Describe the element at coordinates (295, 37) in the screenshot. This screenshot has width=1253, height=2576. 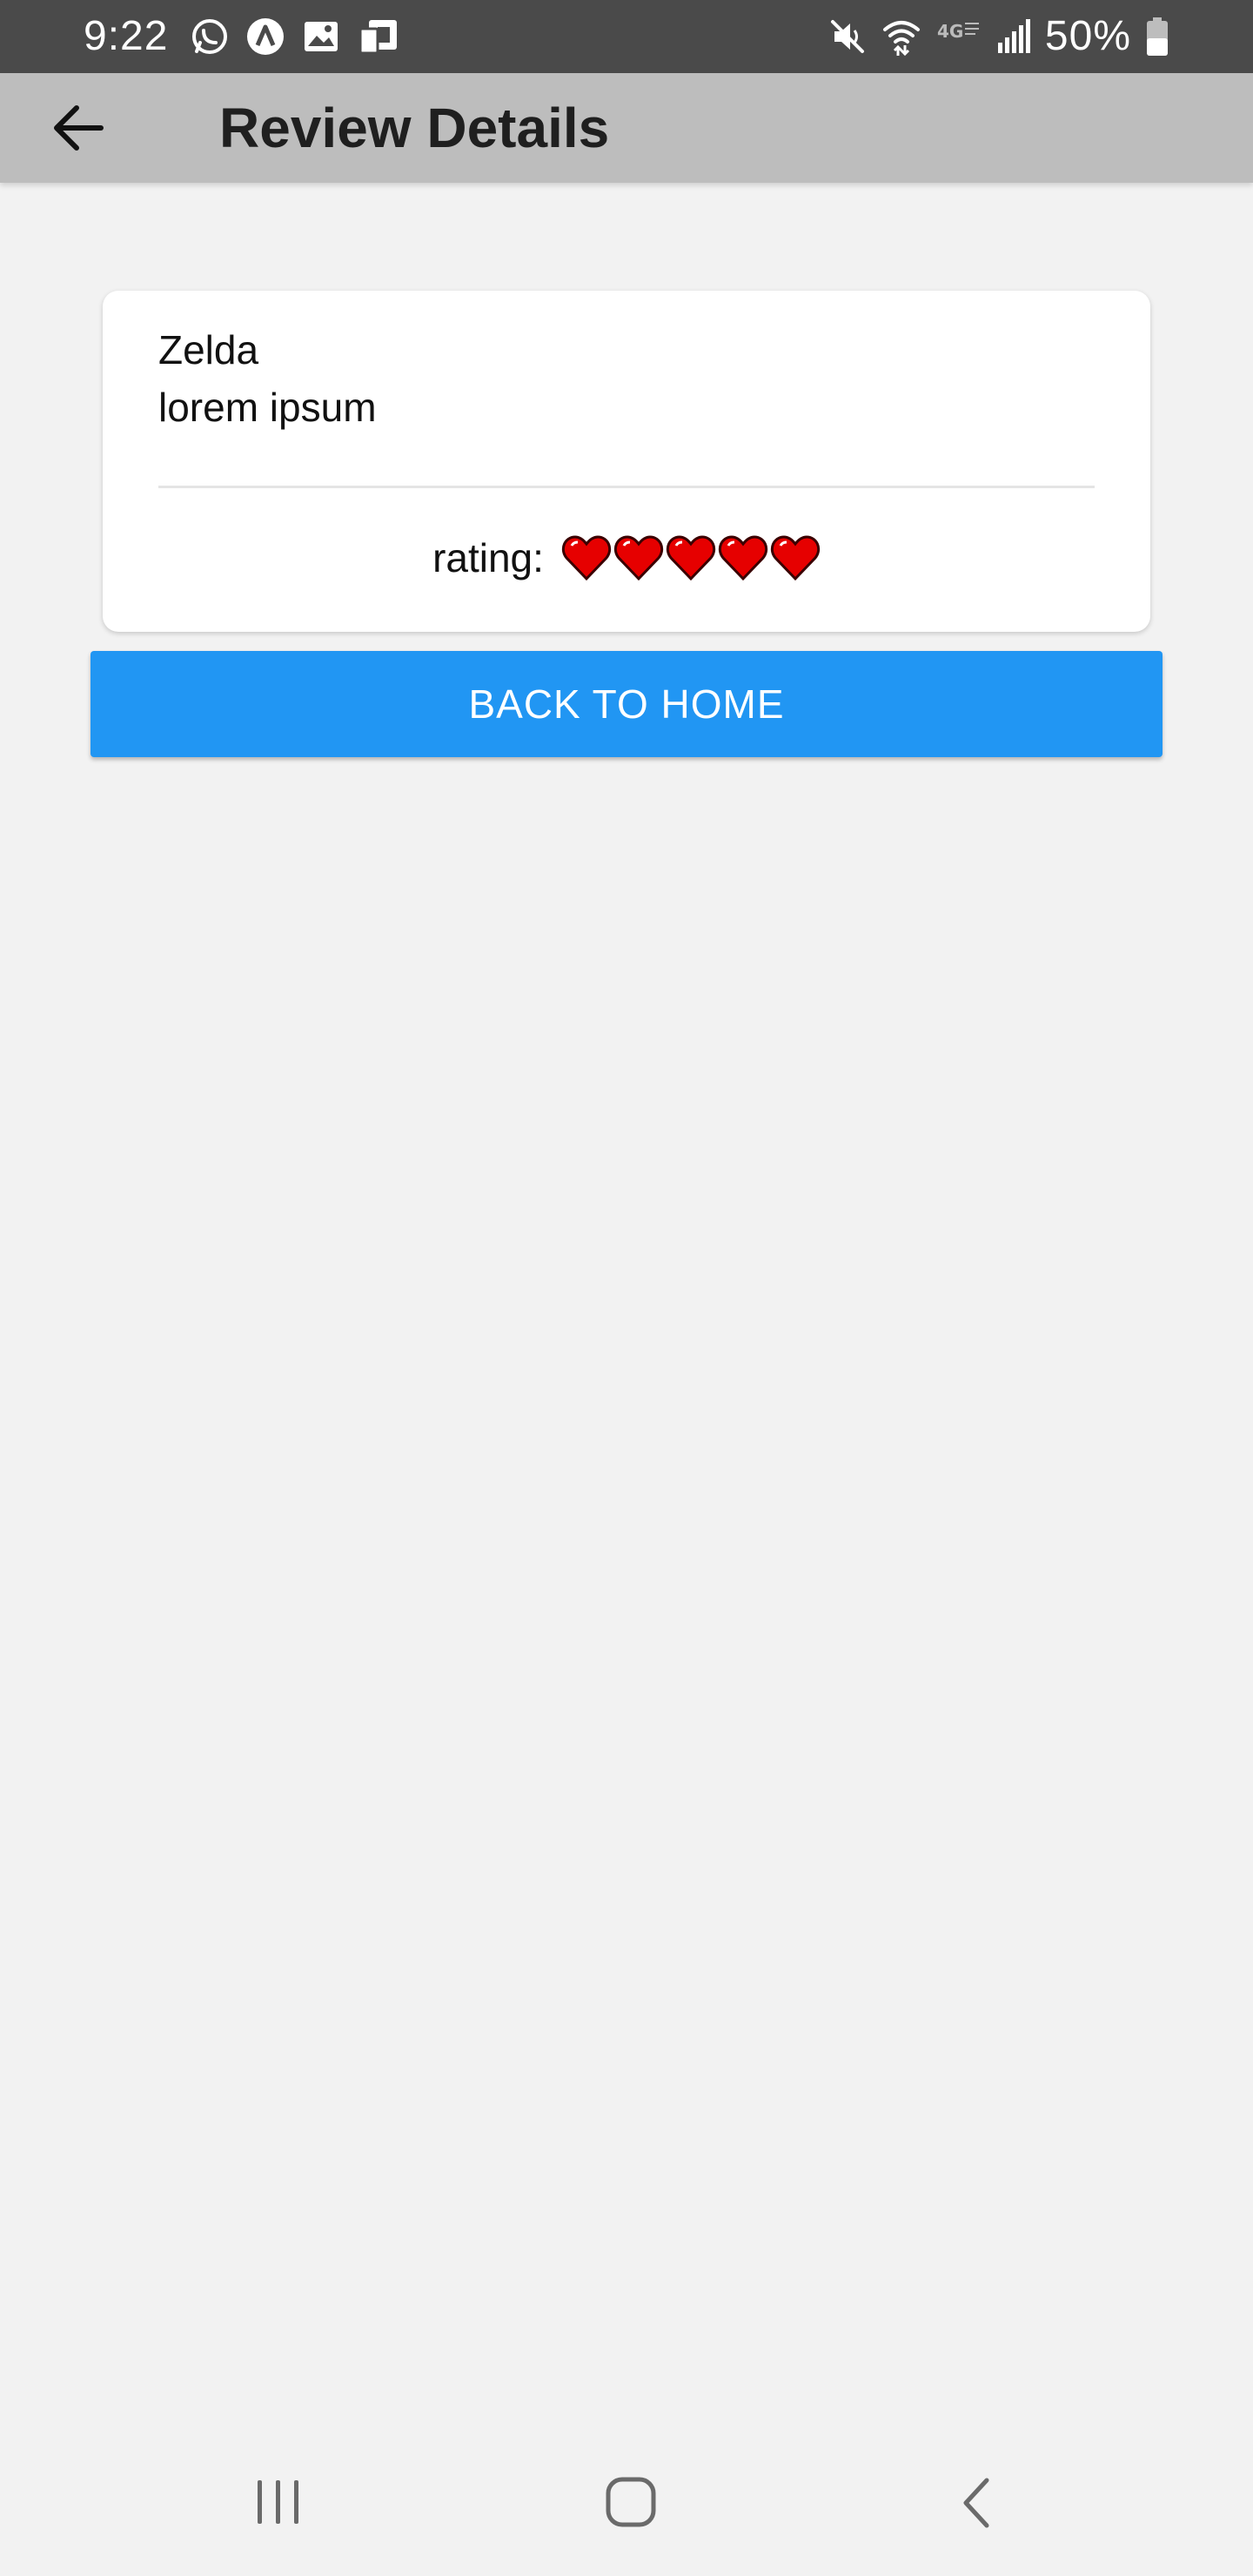
I see `status-left-icons` at that location.